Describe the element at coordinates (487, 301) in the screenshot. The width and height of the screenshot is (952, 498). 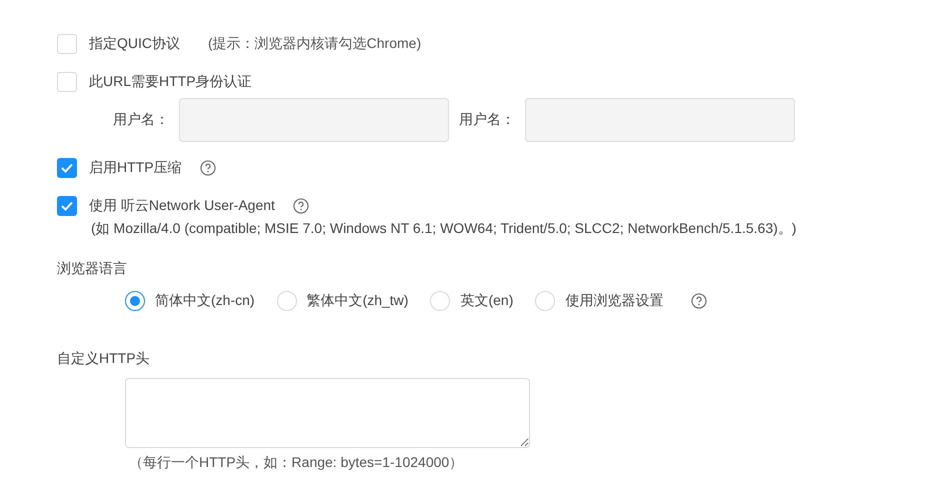
I see `radio-label: 英文(en)` at that location.